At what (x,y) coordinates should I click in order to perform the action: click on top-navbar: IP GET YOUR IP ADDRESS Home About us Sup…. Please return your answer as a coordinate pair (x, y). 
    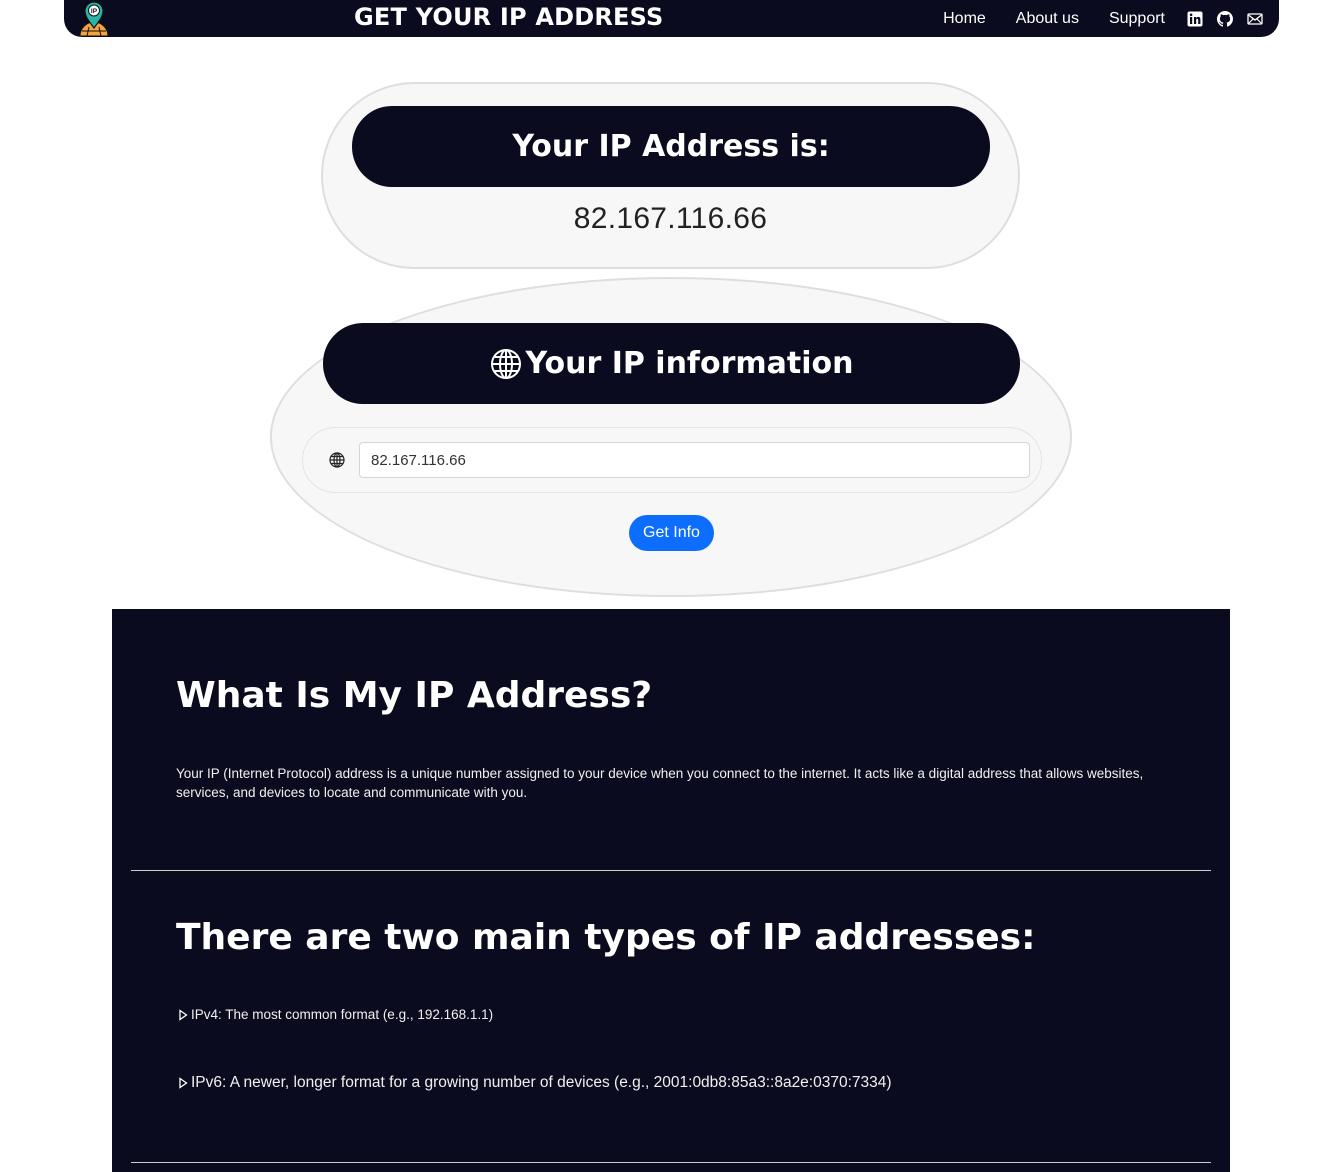
    Looking at the image, I should click on (671, 18).